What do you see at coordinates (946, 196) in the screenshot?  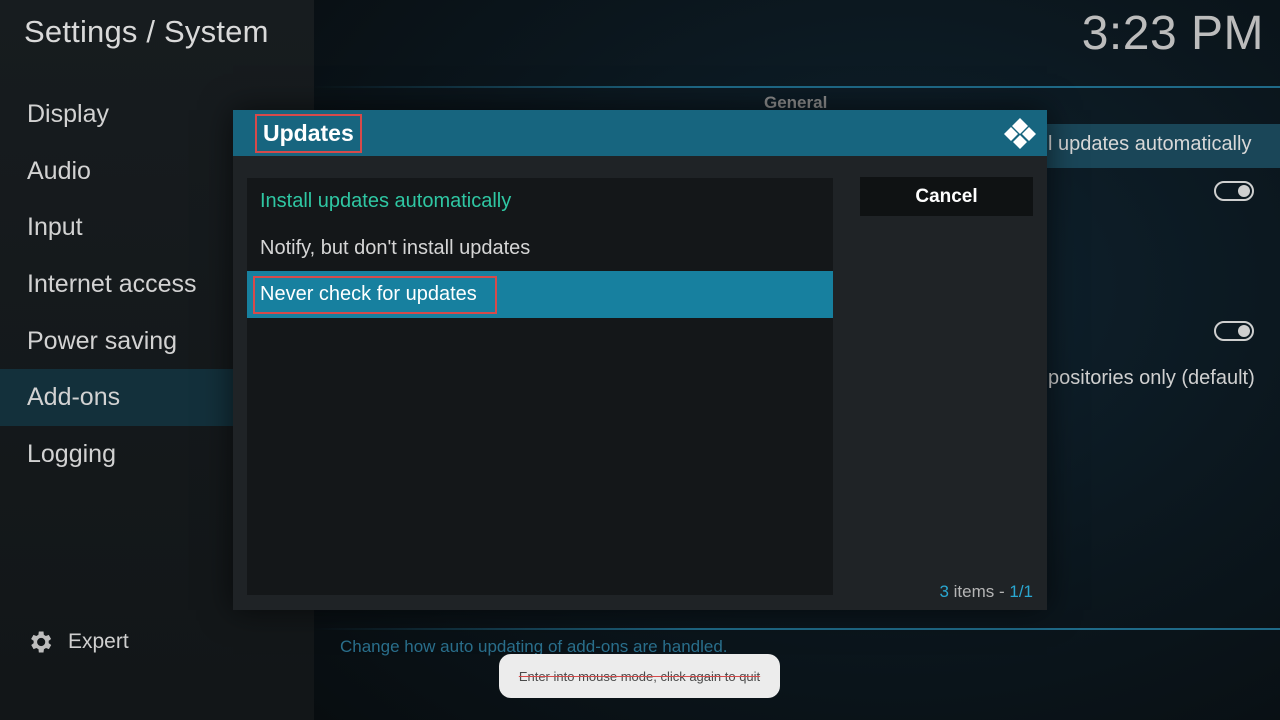 I see `cancel-button: Cancel` at bounding box center [946, 196].